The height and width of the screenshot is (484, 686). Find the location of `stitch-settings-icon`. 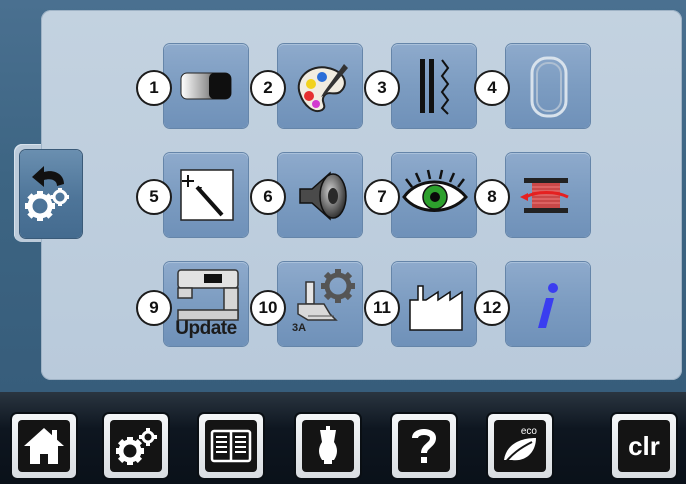

stitch-settings-icon is located at coordinates (435, 87).